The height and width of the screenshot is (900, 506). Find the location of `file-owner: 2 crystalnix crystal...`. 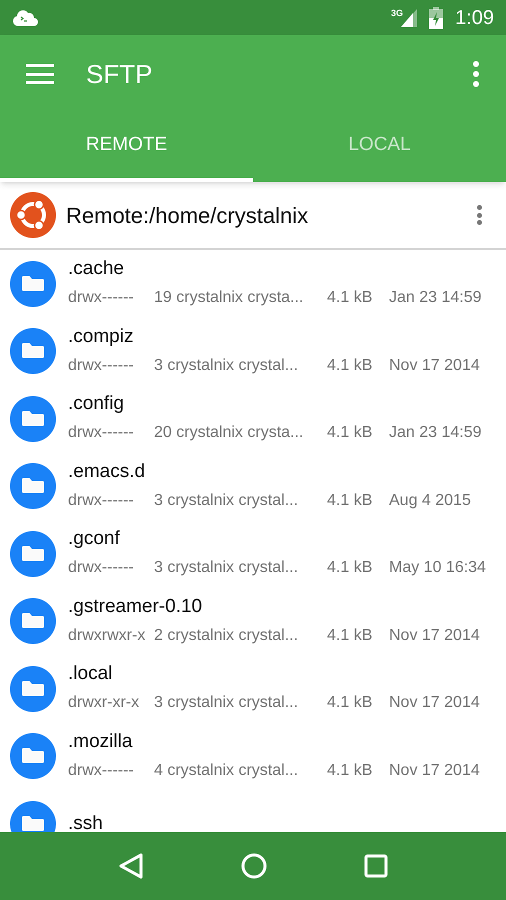

file-owner: 2 crystalnix crystal... is located at coordinates (227, 636).